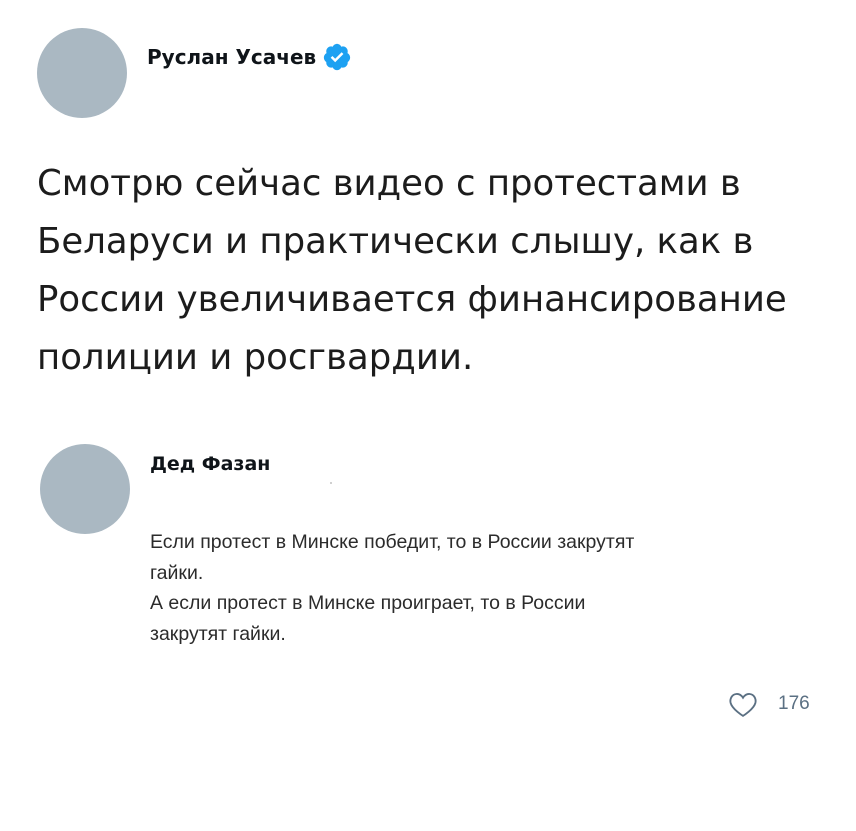  What do you see at coordinates (395, 241) in the screenshot?
I see `tweet-text-line: Беларуси и практически слышу, как в` at bounding box center [395, 241].